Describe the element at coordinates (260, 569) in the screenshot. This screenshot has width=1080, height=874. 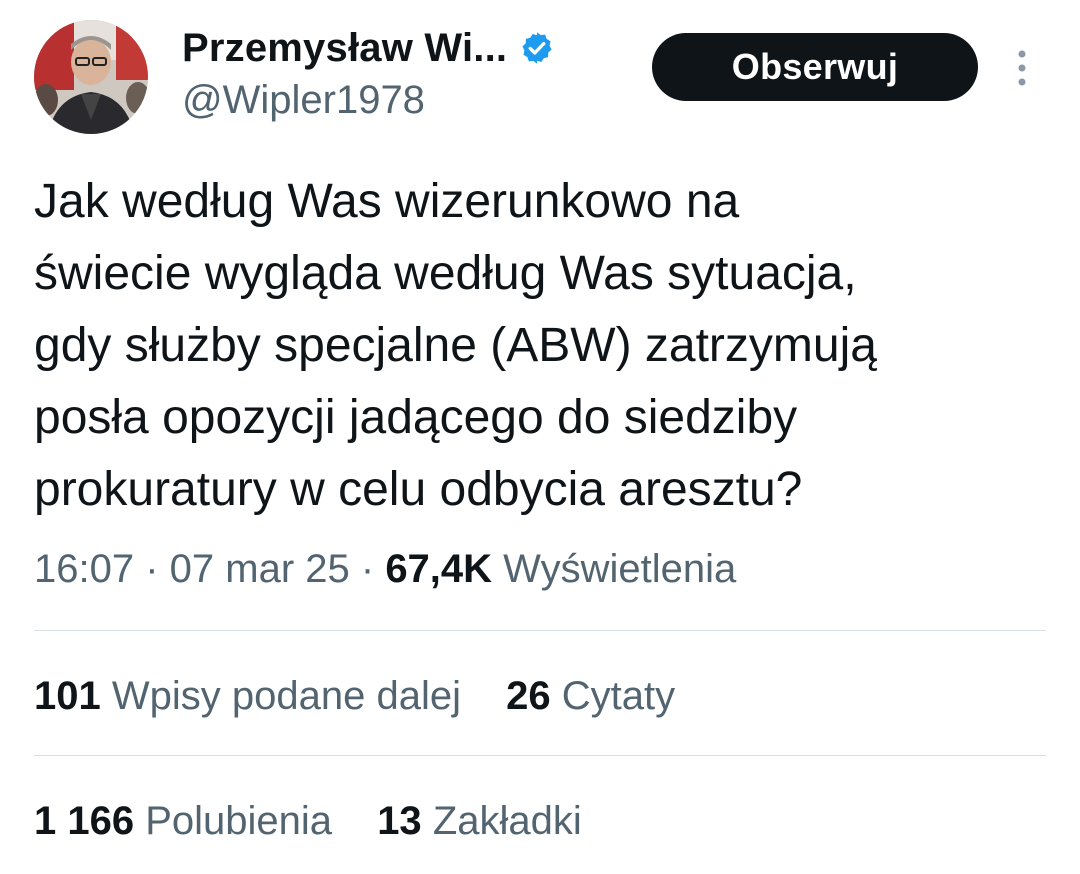
I see `tweet-date: 07 mar 25` at that location.